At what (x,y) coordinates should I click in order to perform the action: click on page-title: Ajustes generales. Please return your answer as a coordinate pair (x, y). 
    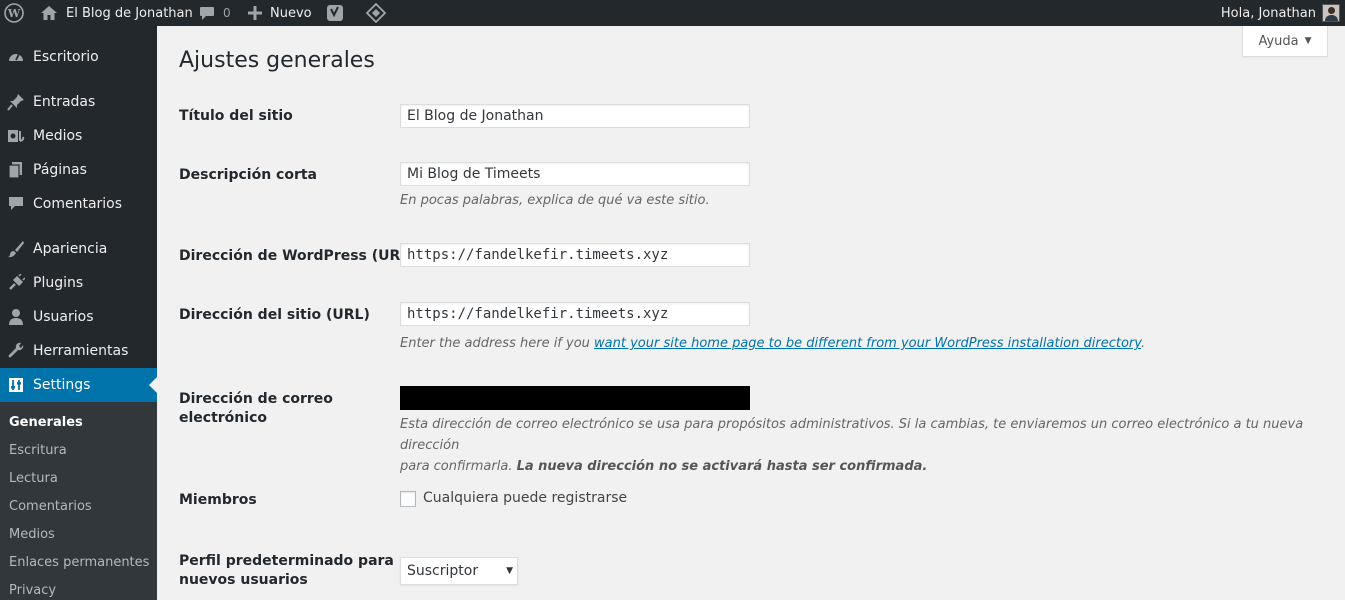
    Looking at the image, I should click on (277, 60).